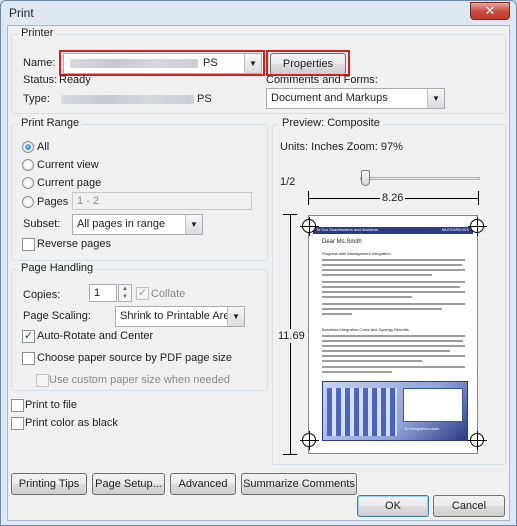 The width and height of the screenshot is (517, 526). I want to click on page-scaling-select: Shrink to Printable Area ▼, so click(180, 316).